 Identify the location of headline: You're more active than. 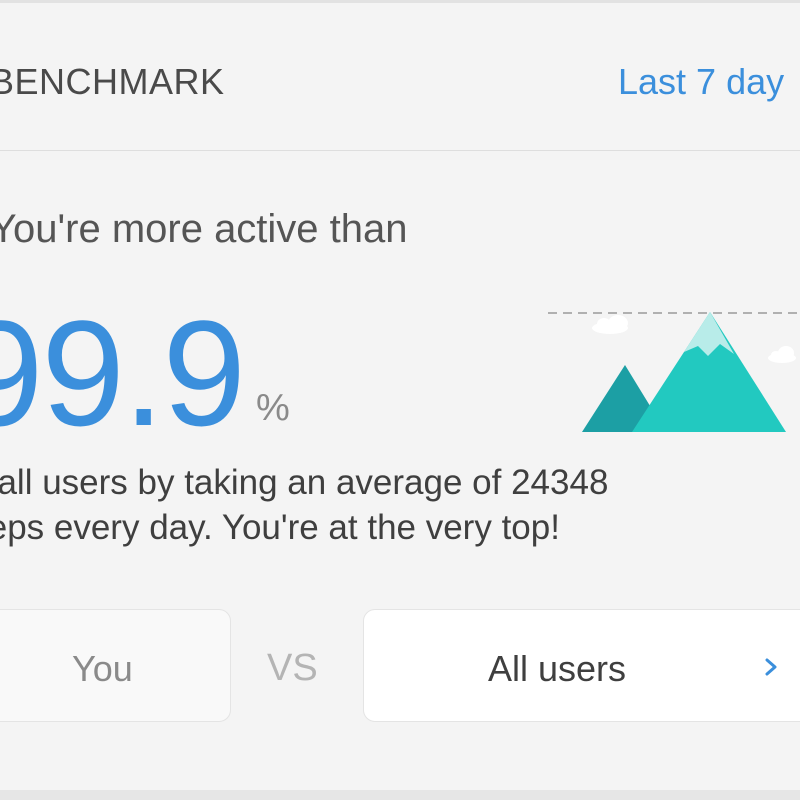
(204, 229).